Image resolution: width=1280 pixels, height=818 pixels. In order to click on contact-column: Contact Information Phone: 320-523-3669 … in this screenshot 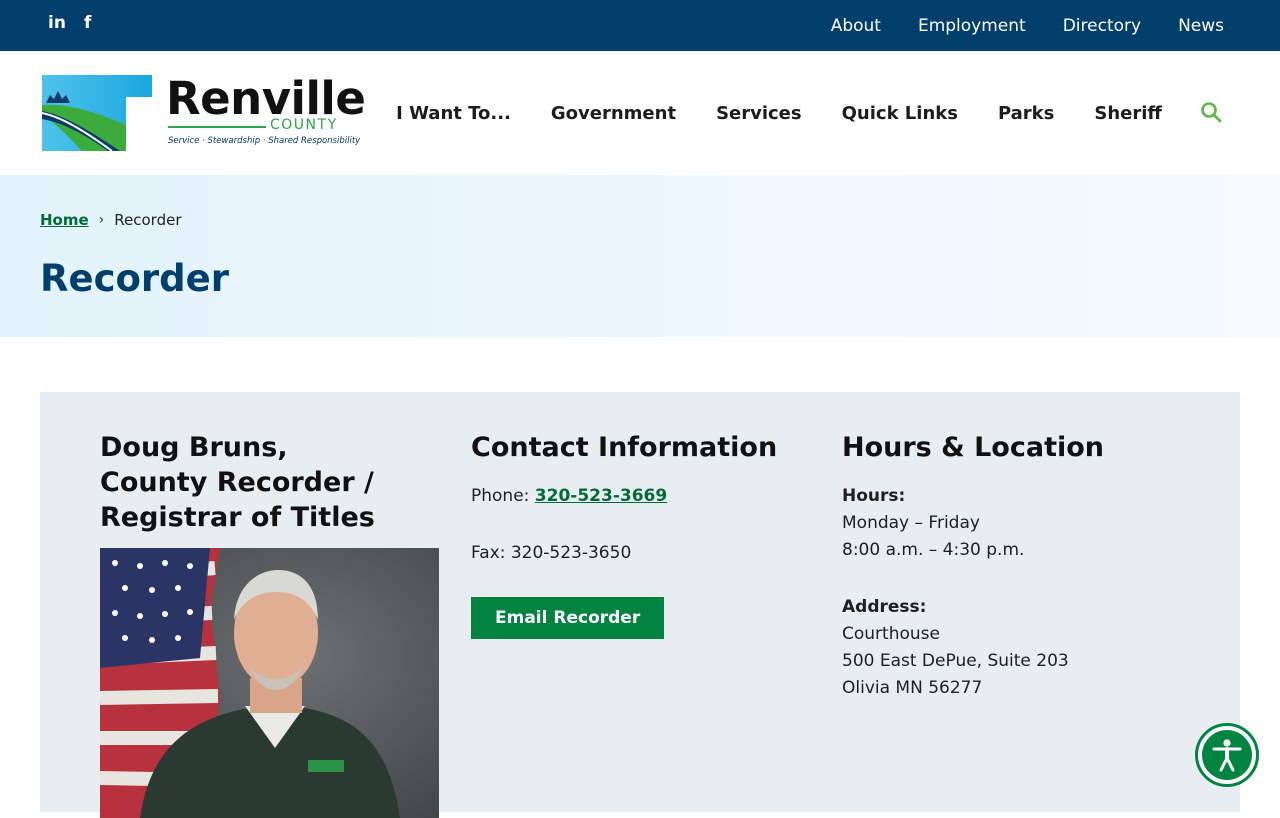, I will do `click(641, 534)`.